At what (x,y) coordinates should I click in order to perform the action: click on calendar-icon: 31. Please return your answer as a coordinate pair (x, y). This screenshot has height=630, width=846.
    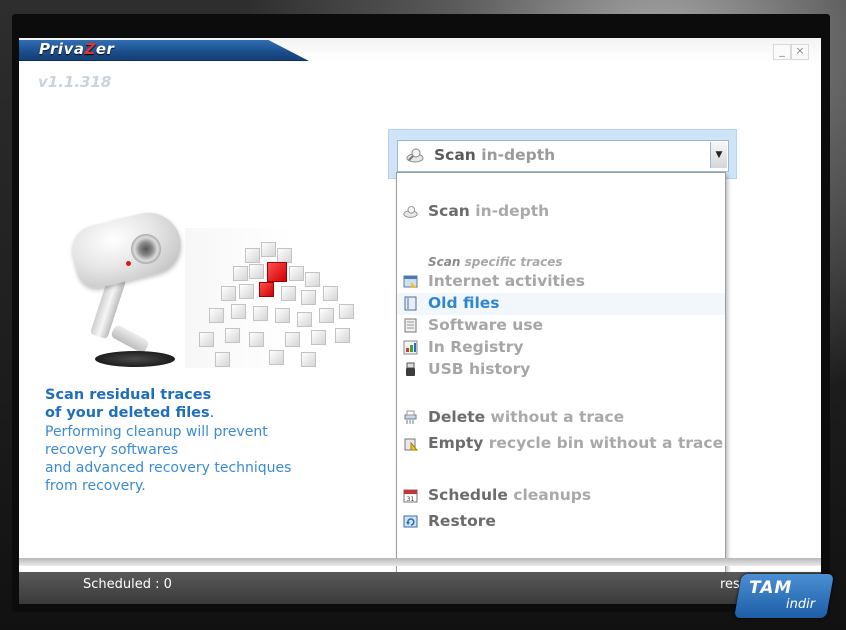
    Looking at the image, I should click on (410, 496).